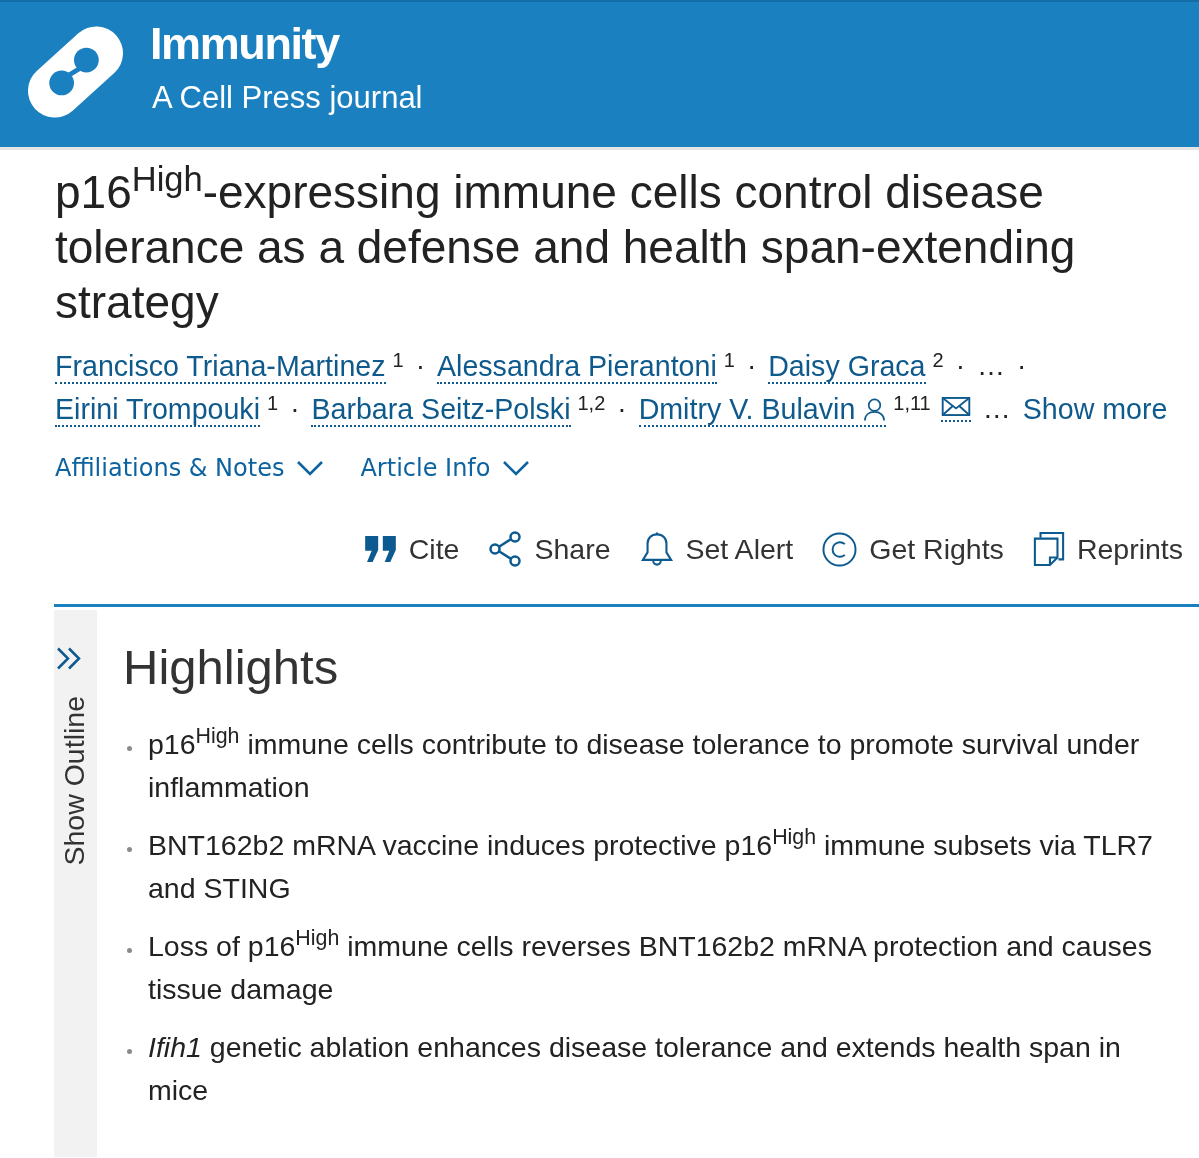 The width and height of the screenshot is (1199, 1158). What do you see at coordinates (411, 549) in the screenshot?
I see `cite-button: Cite` at bounding box center [411, 549].